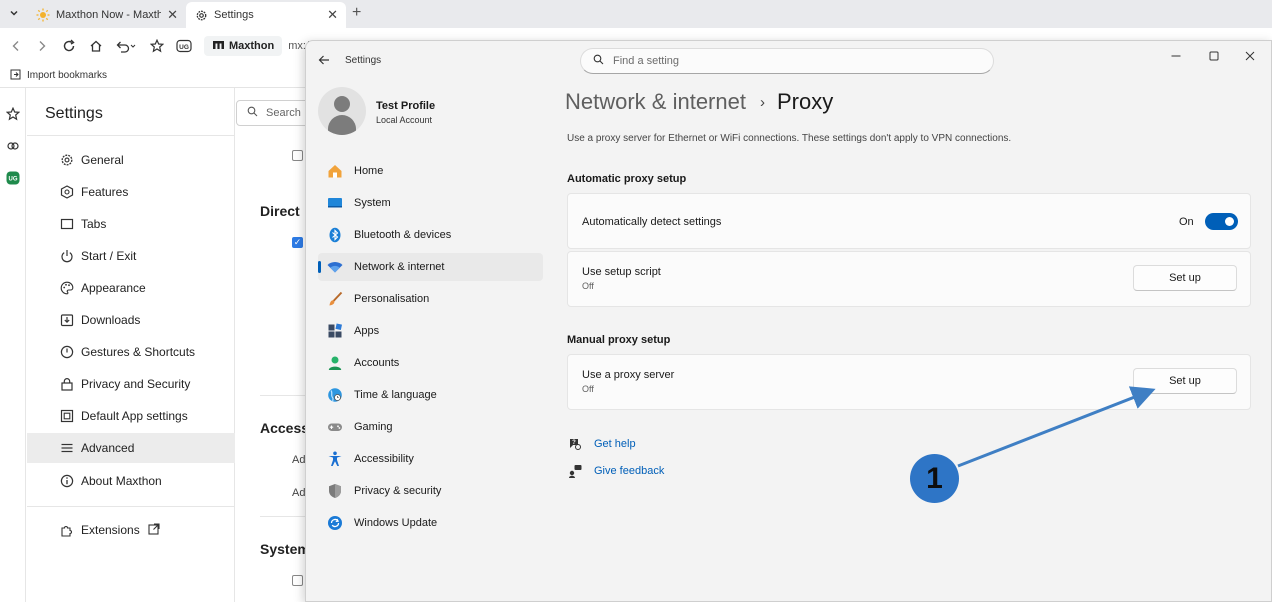 The width and height of the screenshot is (1272, 602). Describe the element at coordinates (430, 523) in the screenshot. I see `nav-item-windows-update: Windows Update` at that location.